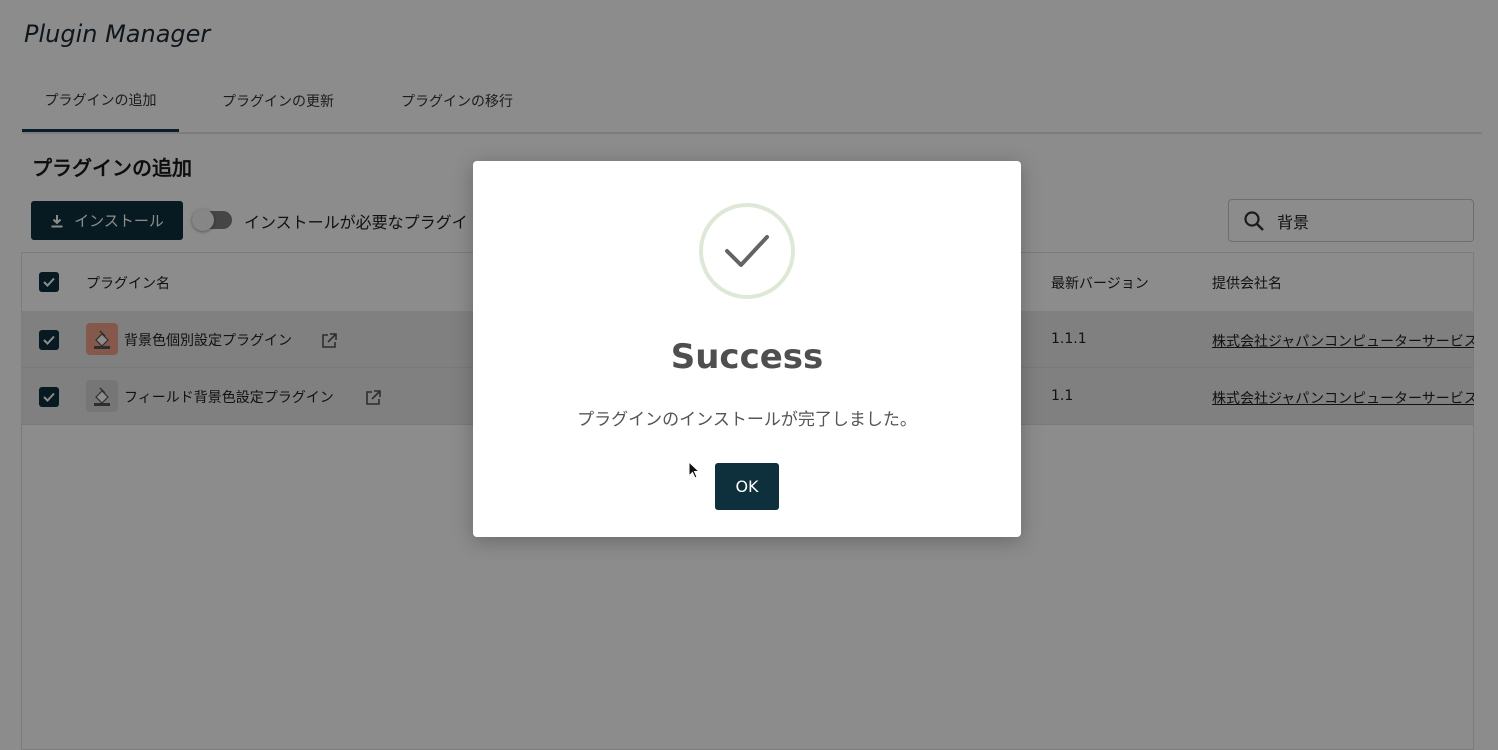  What do you see at coordinates (694, 470) in the screenshot?
I see `mouse-cursor-icon` at bounding box center [694, 470].